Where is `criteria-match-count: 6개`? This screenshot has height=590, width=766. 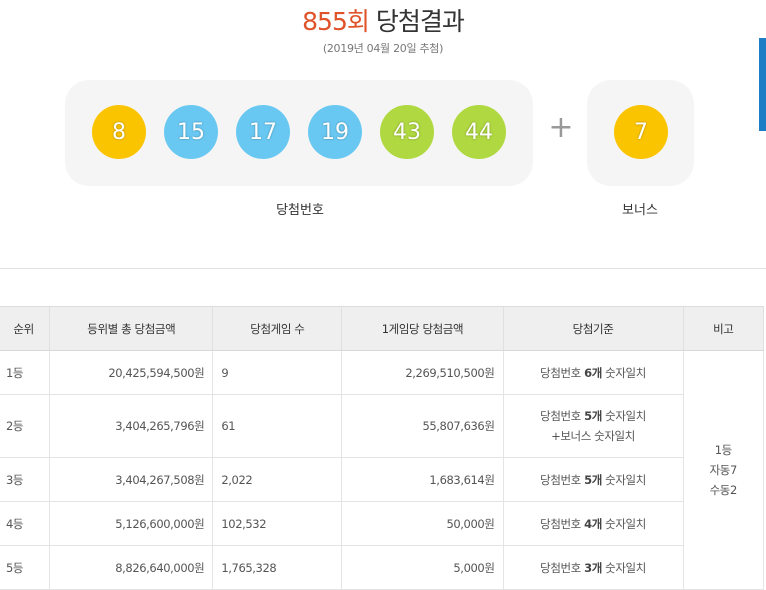 criteria-match-count: 6개 is located at coordinates (593, 372).